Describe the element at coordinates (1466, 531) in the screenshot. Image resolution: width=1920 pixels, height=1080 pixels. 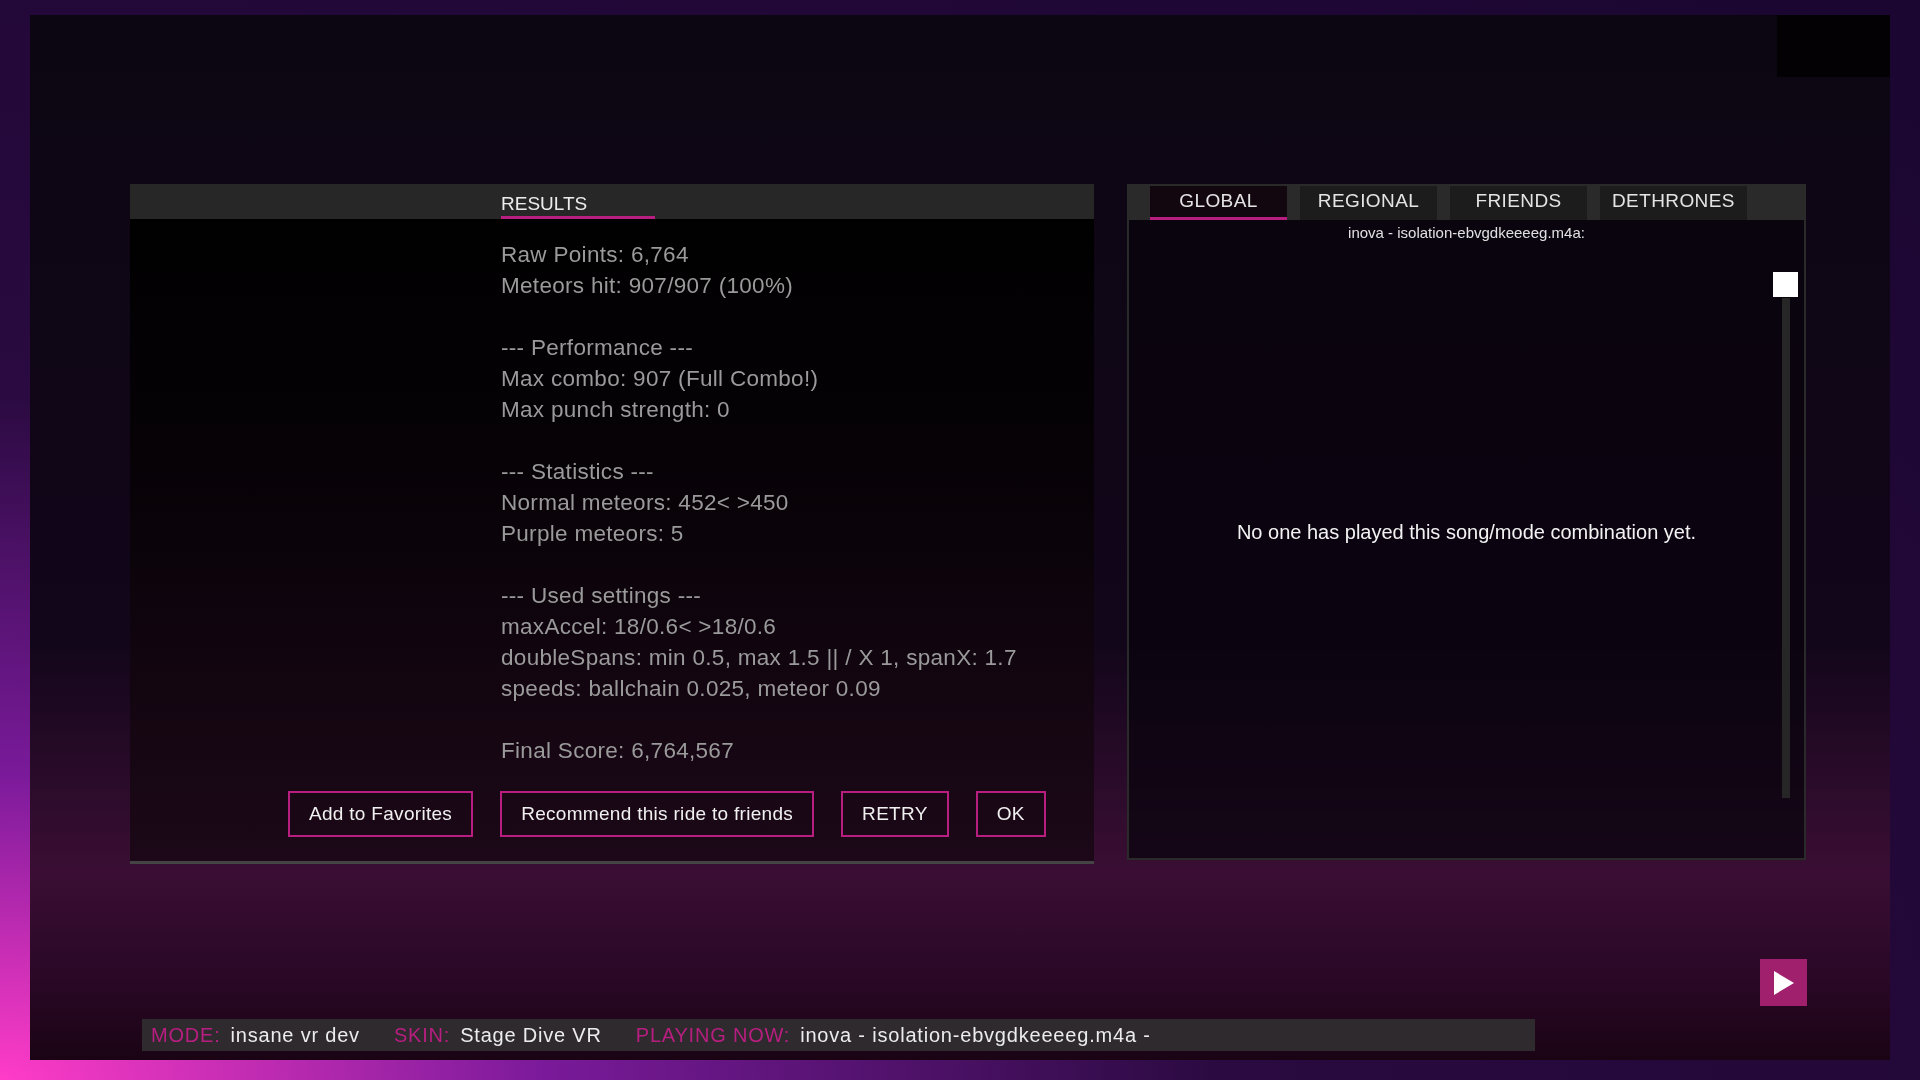
I see `empty-leaderboard-message: No one has played this song/mode combination yet.` at that location.